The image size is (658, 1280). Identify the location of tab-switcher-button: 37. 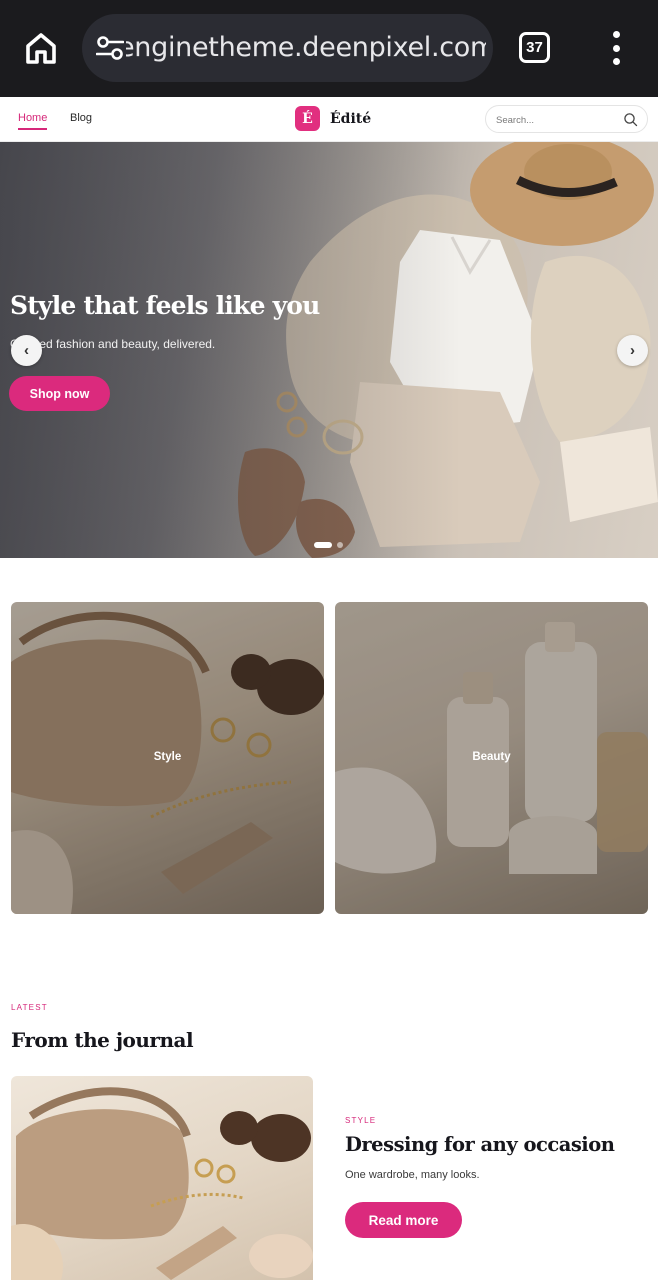
(534, 47).